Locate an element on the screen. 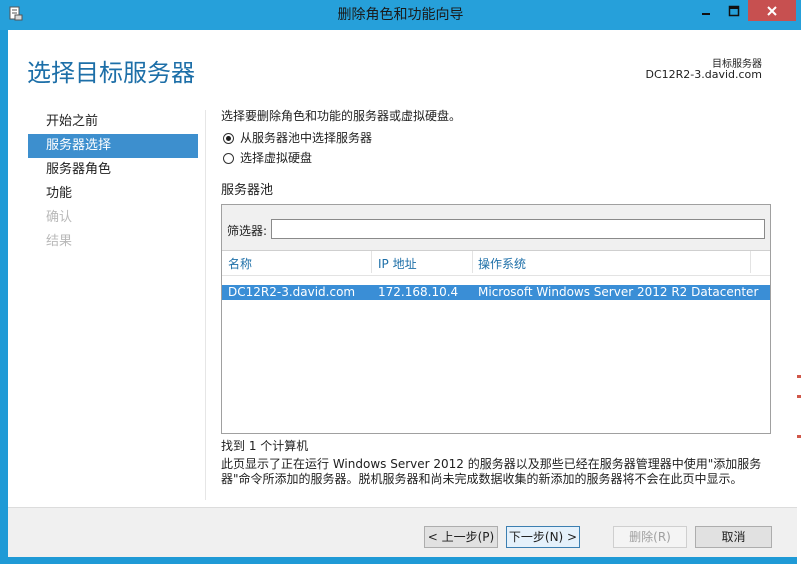 This screenshot has width=801, height=564. title-bar: 删除角色和功能向导 is located at coordinates (400, 15).